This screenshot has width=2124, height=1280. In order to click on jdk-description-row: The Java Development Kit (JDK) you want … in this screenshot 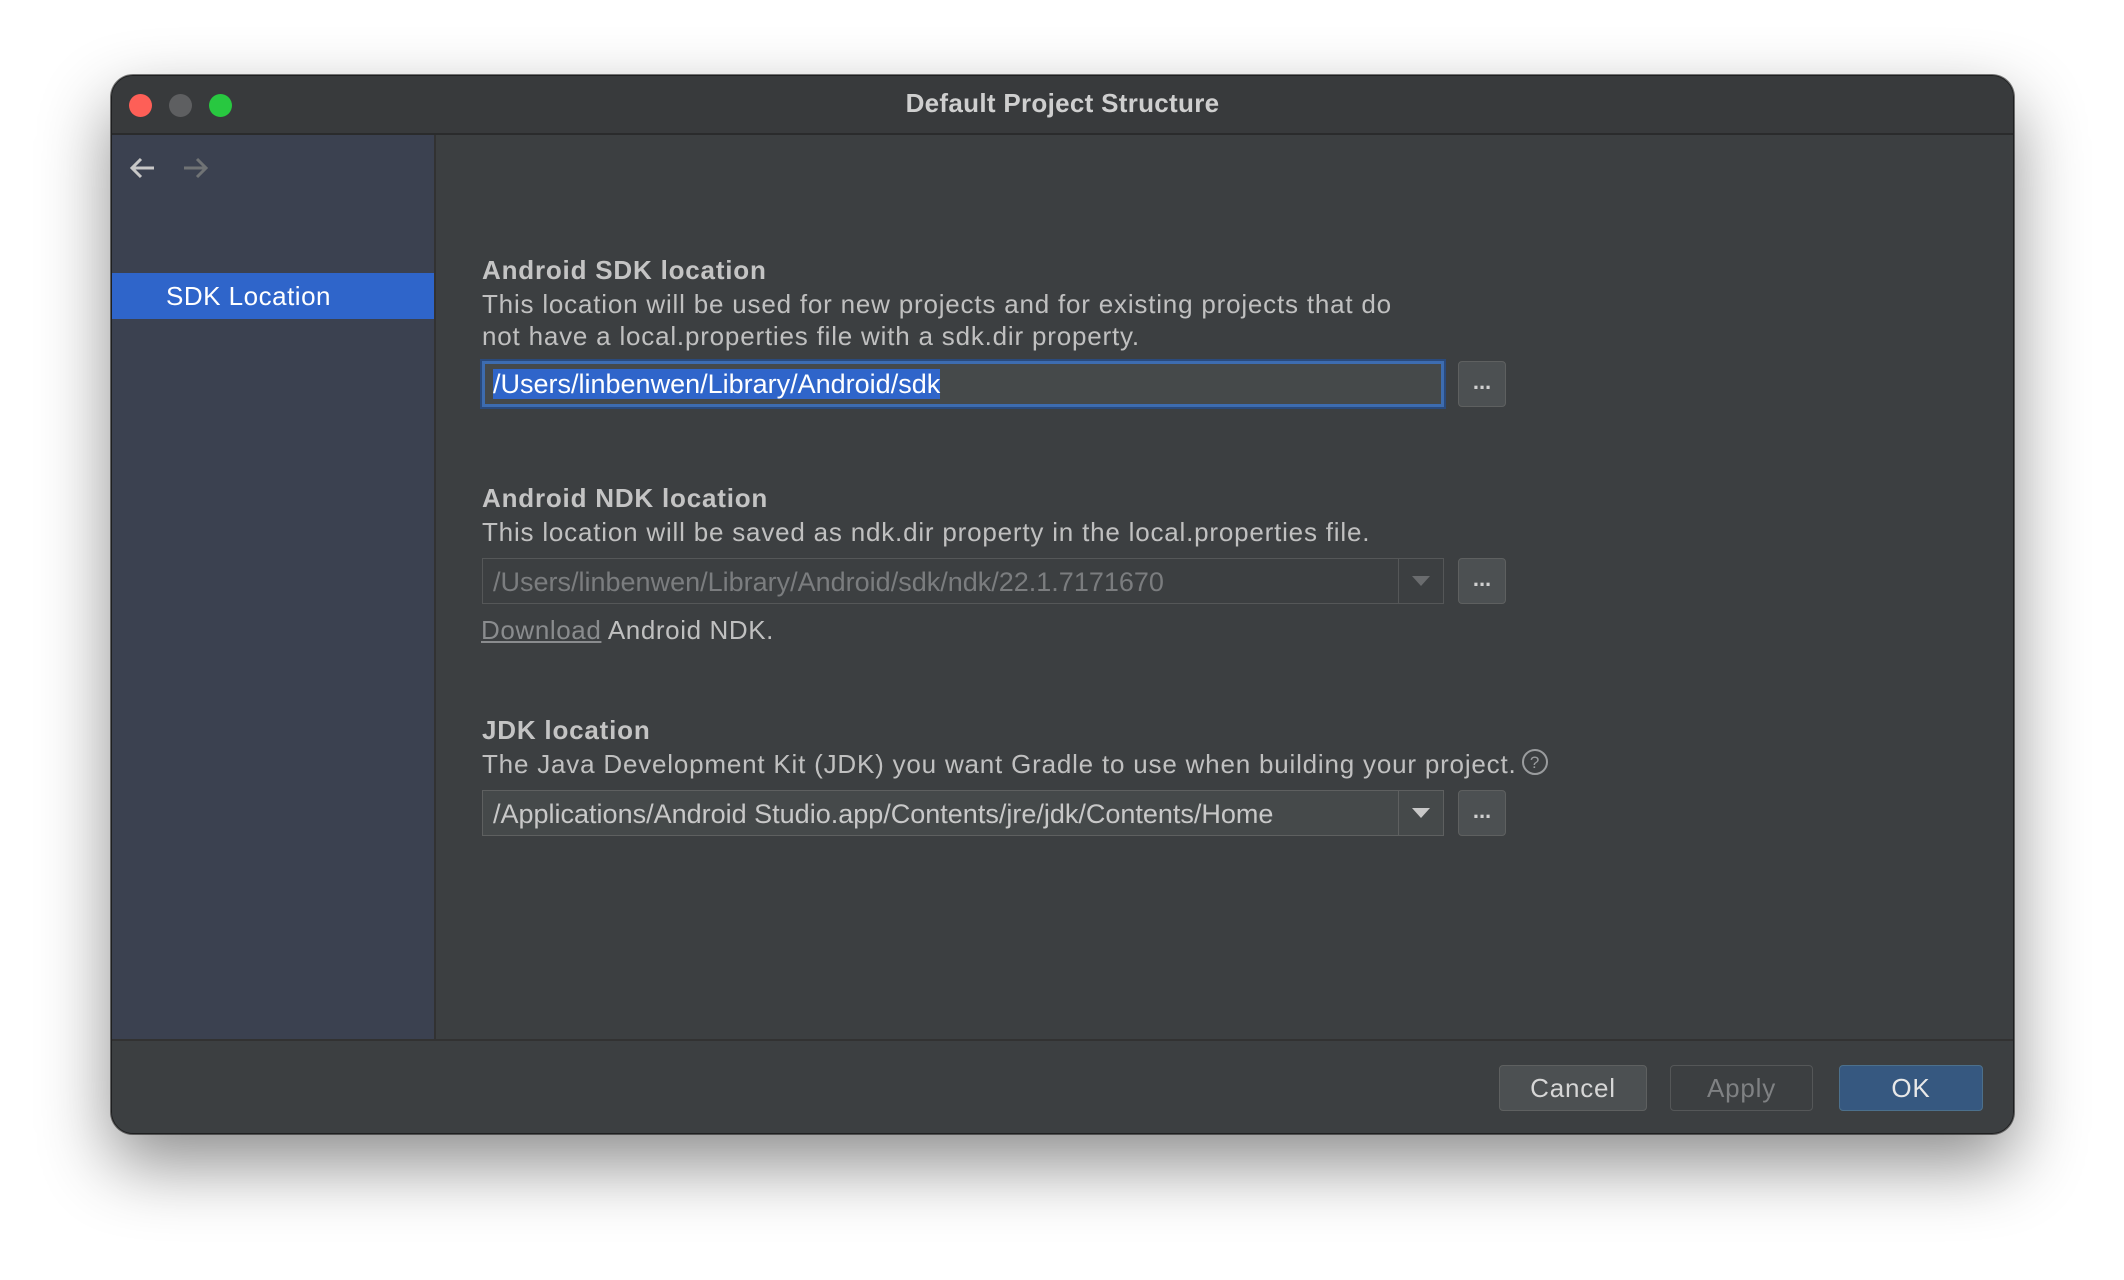, I will do `click(1015, 765)`.